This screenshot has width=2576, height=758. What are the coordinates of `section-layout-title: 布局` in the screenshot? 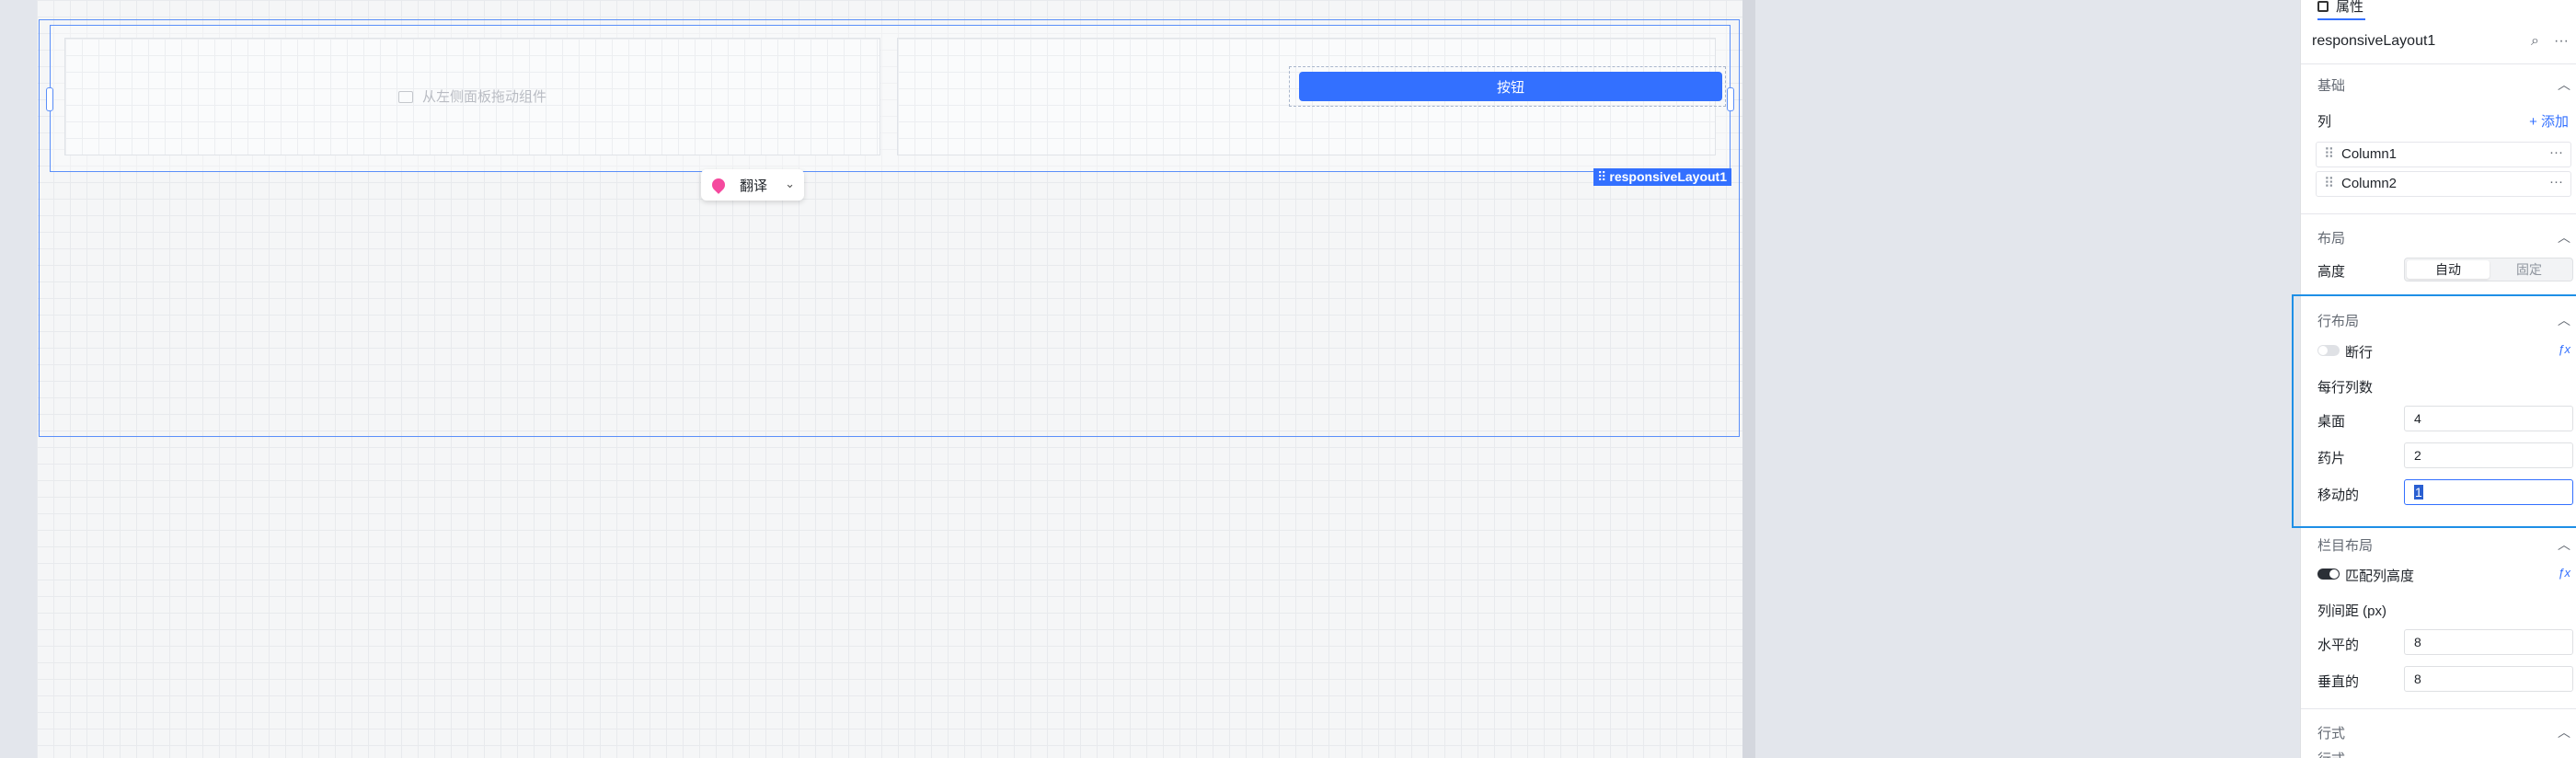 It's located at (2331, 237).